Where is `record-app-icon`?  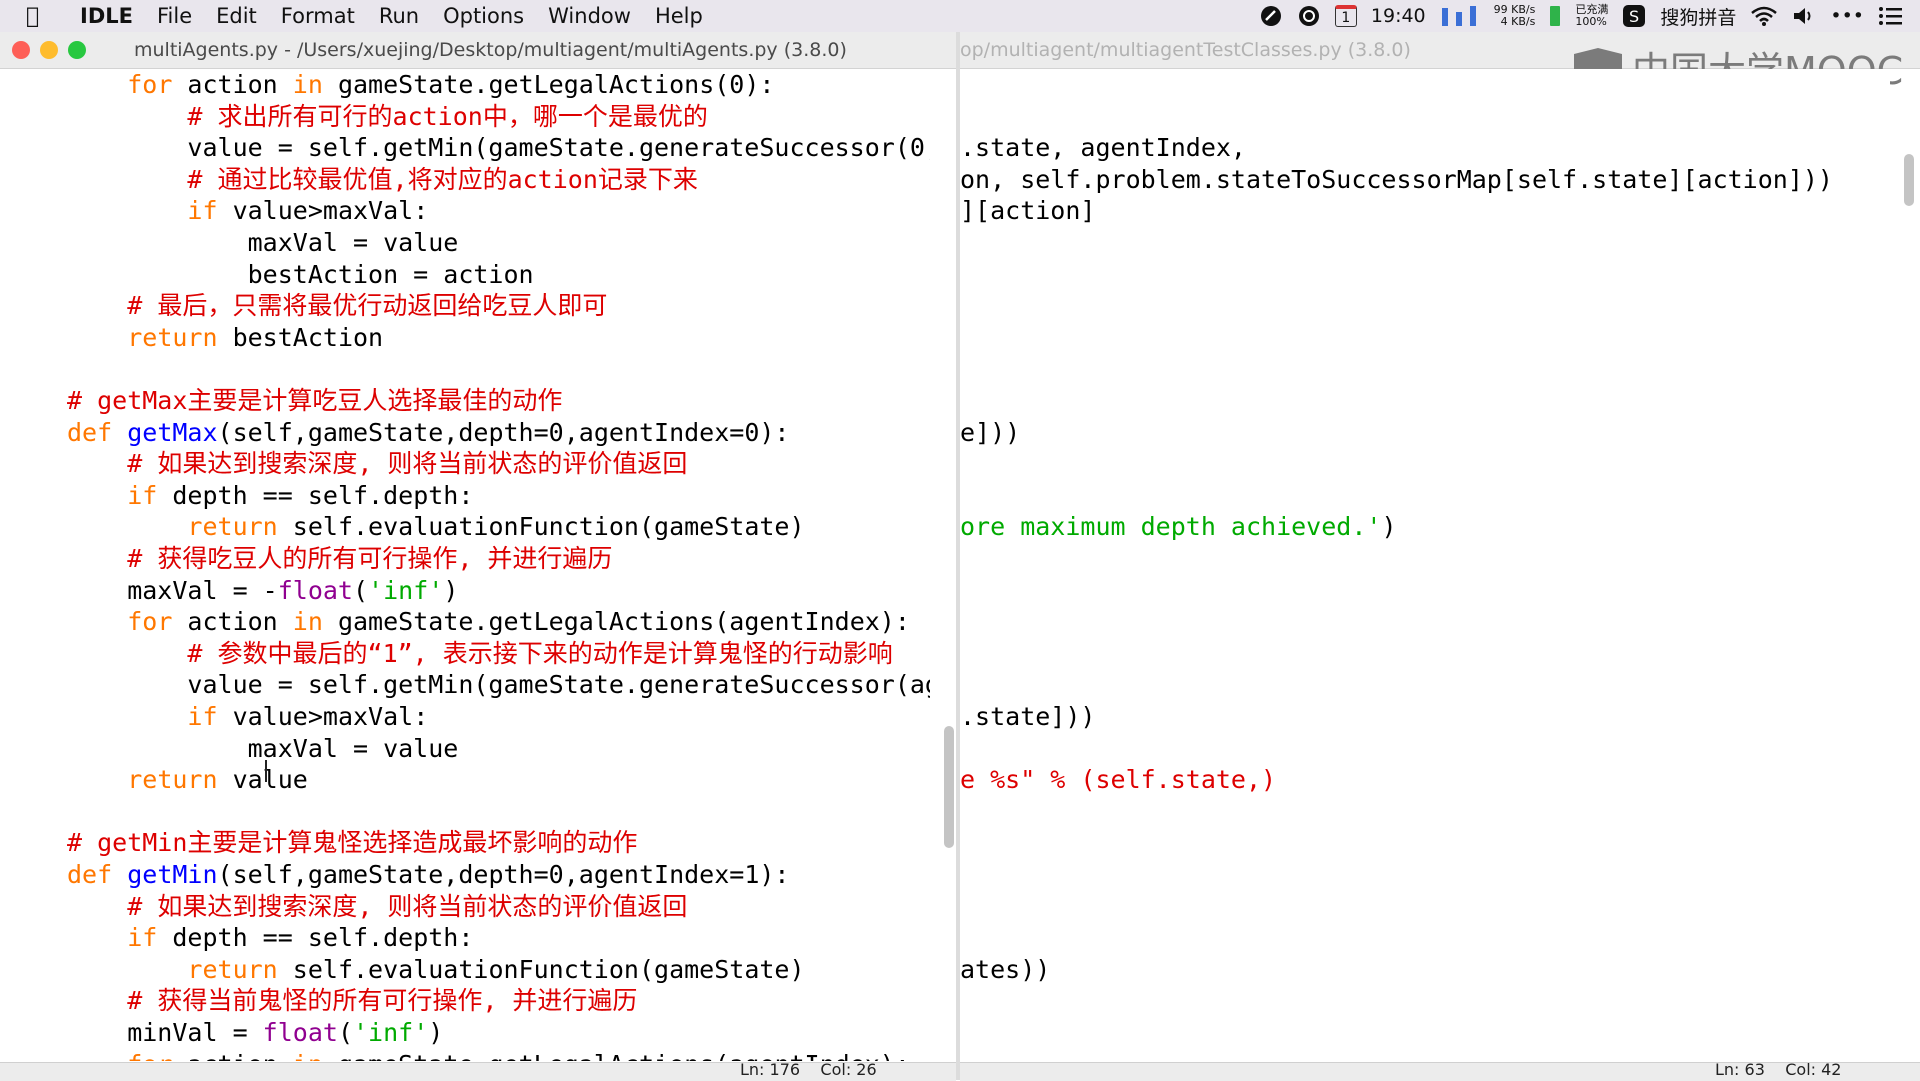 record-app-icon is located at coordinates (1309, 16).